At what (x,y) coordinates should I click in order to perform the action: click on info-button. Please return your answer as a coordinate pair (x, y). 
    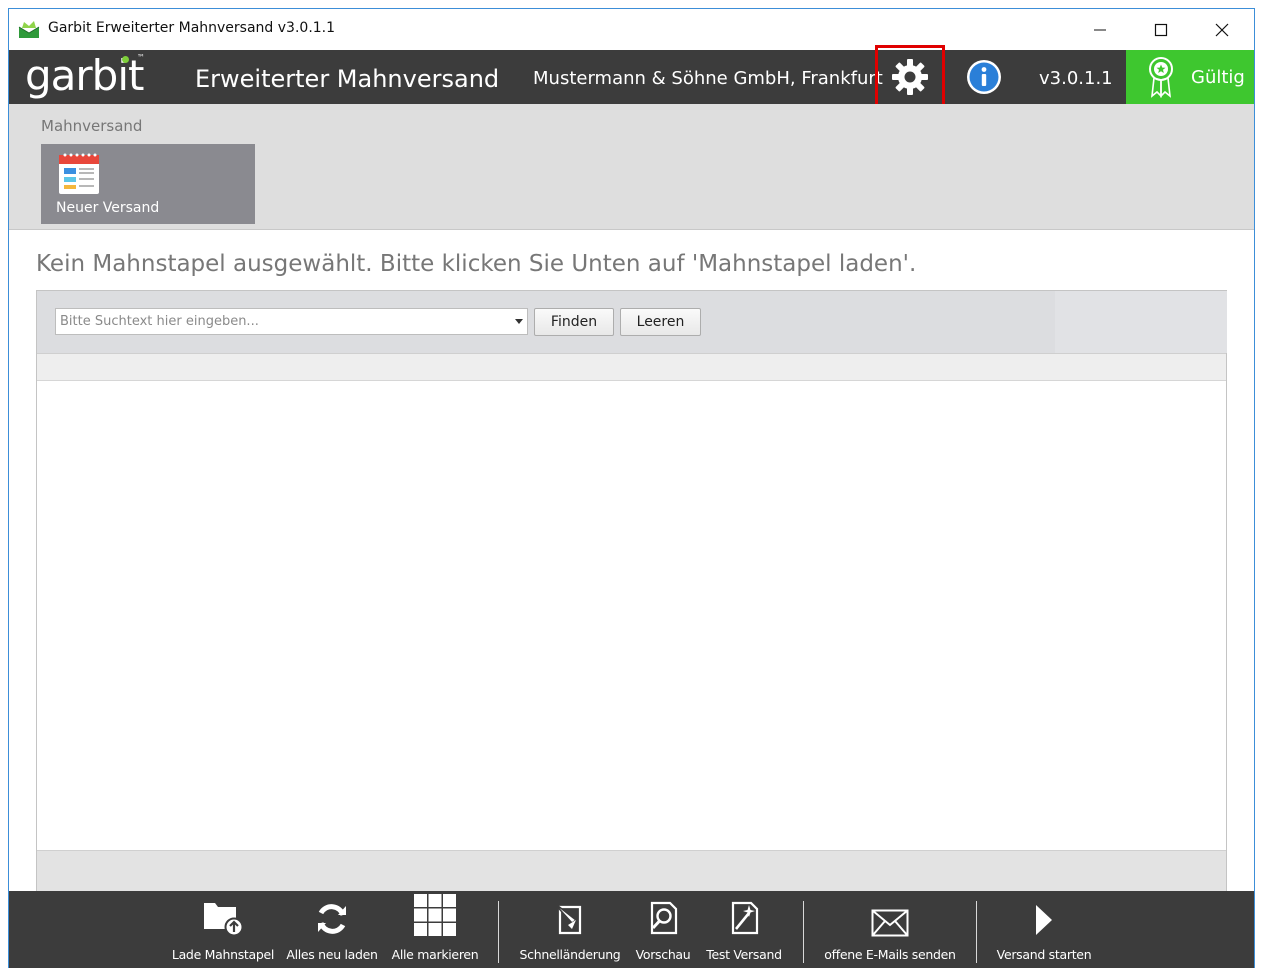
    Looking at the image, I should click on (984, 77).